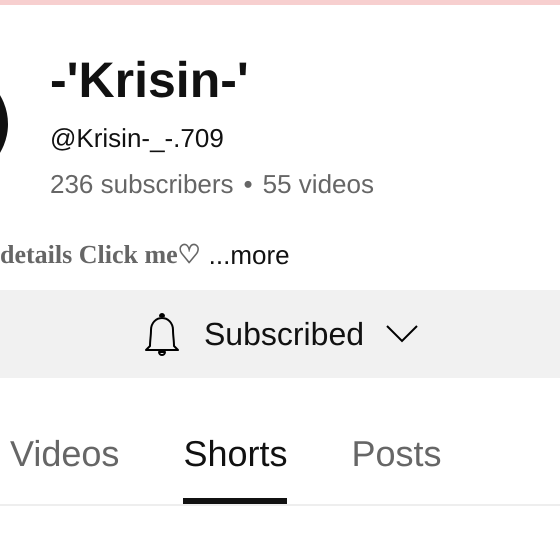 The height and width of the screenshot is (560, 560). Describe the element at coordinates (65, 469) in the screenshot. I see `tab: Videos` at that location.